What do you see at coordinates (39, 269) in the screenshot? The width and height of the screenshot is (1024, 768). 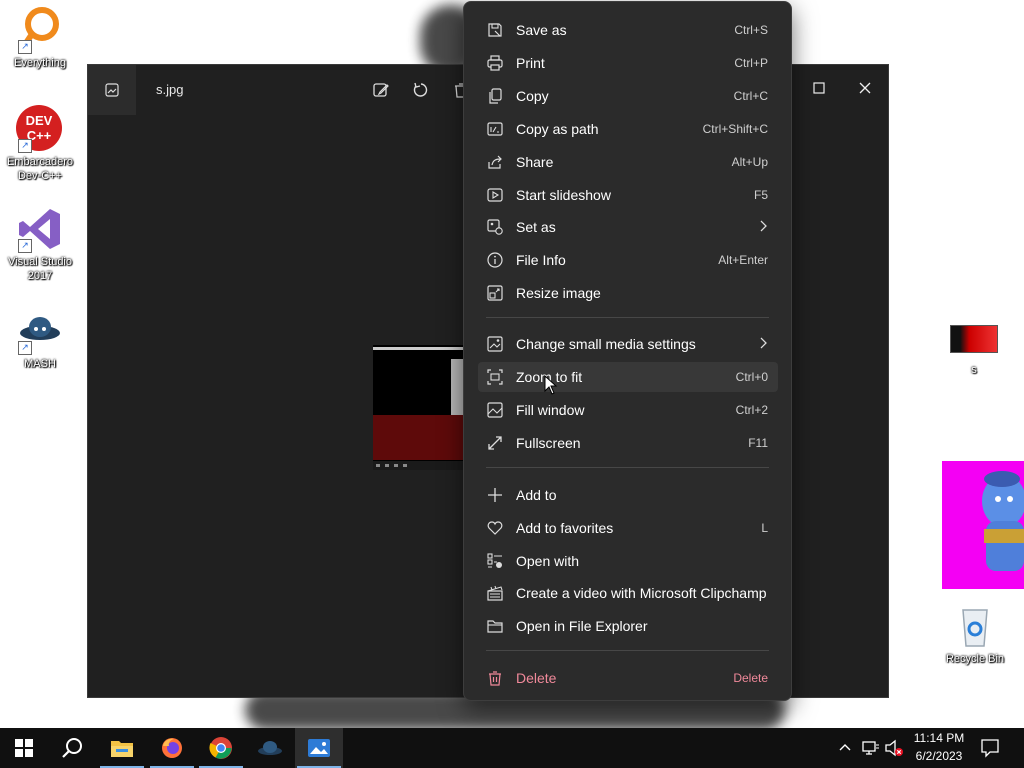 I see `desktop-icon-label: Visual Studio 2017` at bounding box center [39, 269].